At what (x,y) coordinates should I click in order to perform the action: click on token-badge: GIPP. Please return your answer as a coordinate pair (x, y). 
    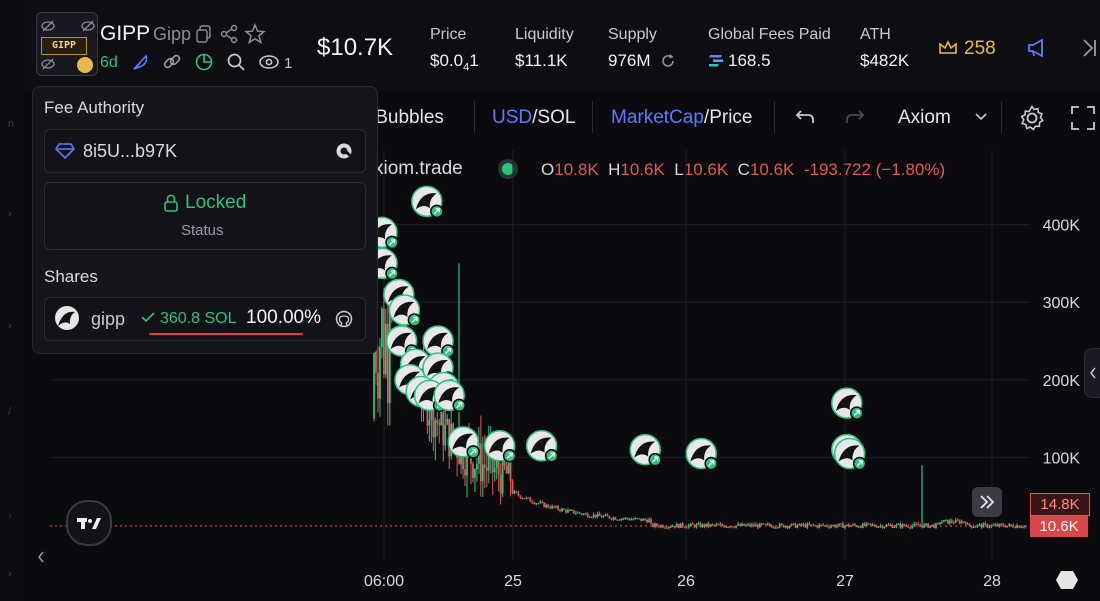
    Looking at the image, I should click on (64, 46).